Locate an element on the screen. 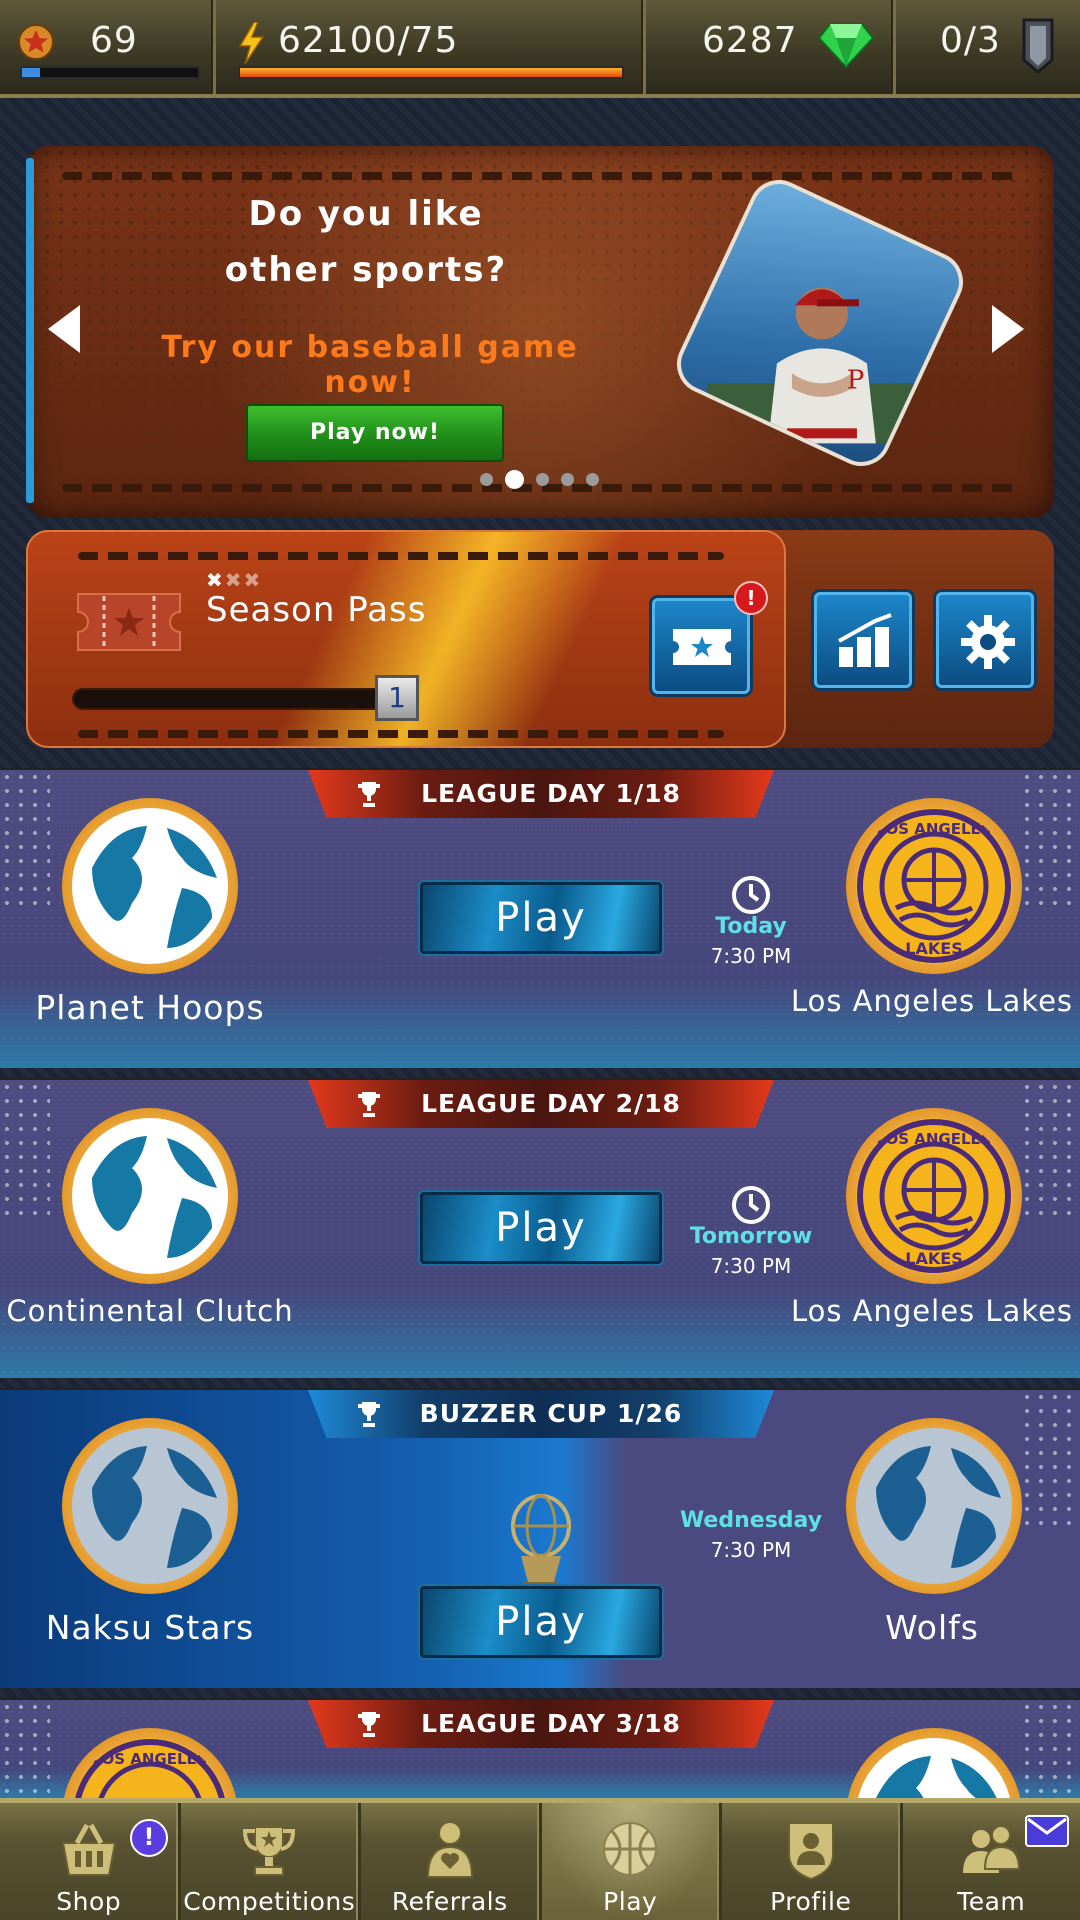 This screenshot has width=1080, height=1920. match-day: Wednesday is located at coordinates (751, 1520).